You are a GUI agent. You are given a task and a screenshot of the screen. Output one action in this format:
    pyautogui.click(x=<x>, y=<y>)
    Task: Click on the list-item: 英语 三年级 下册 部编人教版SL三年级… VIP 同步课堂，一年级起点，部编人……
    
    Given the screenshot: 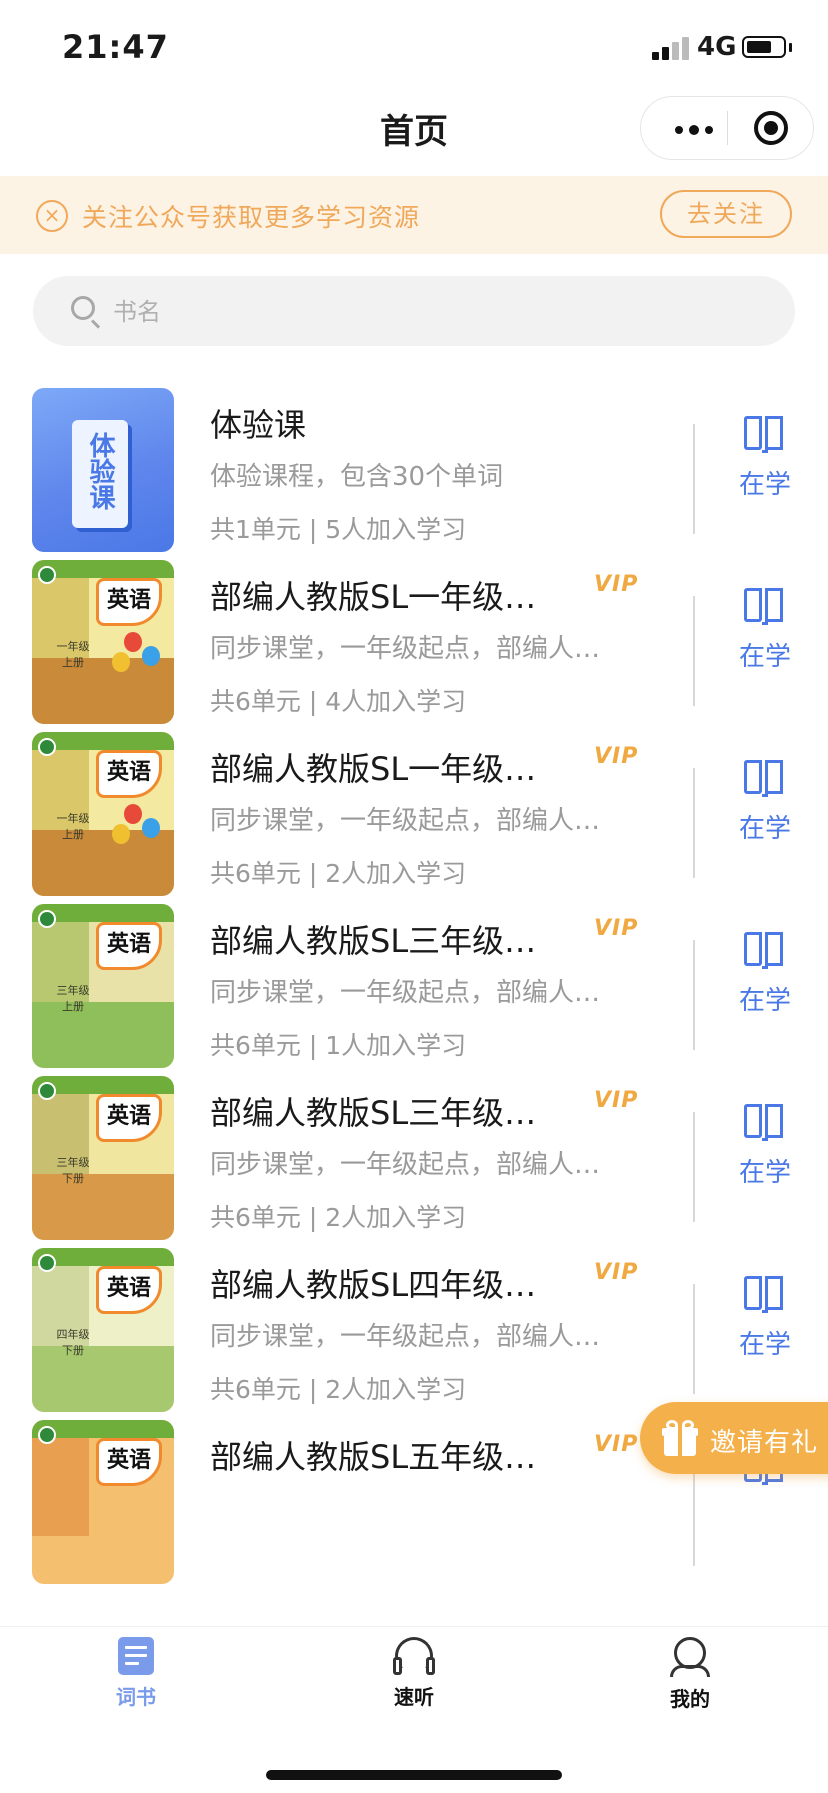 What is the action you would take?
    pyautogui.click(x=414, y=1154)
    